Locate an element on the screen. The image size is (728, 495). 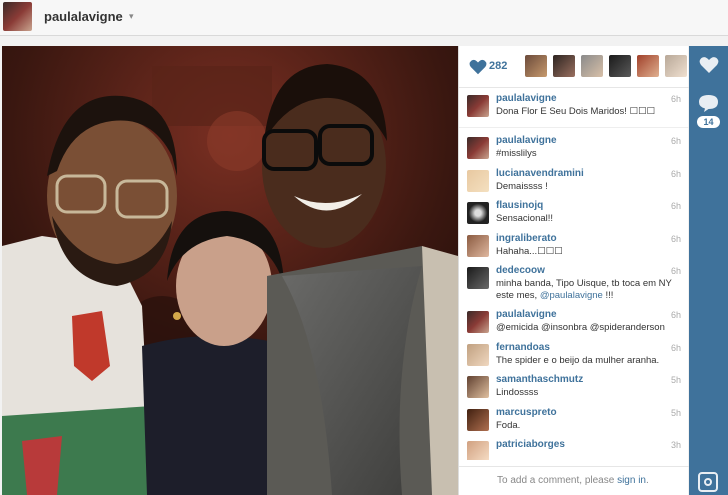
comment-text: The spider e o beijo da mulher aranha. is located at coordinates (578, 360).